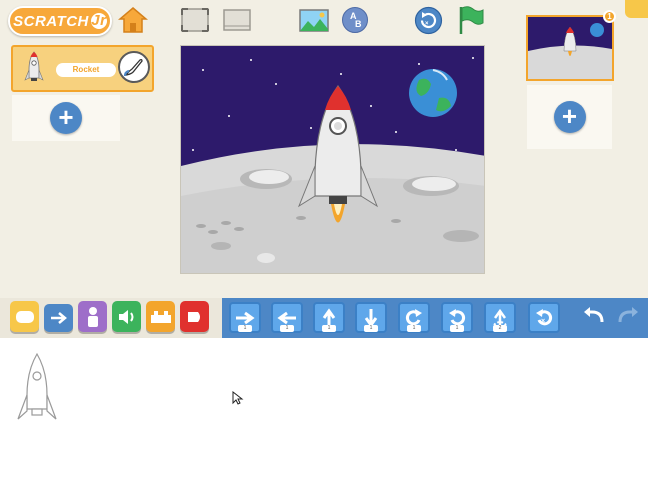 The image size is (648, 486). What do you see at coordinates (34, 66) in the screenshot?
I see `rocket-thumbnail` at bounding box center [34, 66].